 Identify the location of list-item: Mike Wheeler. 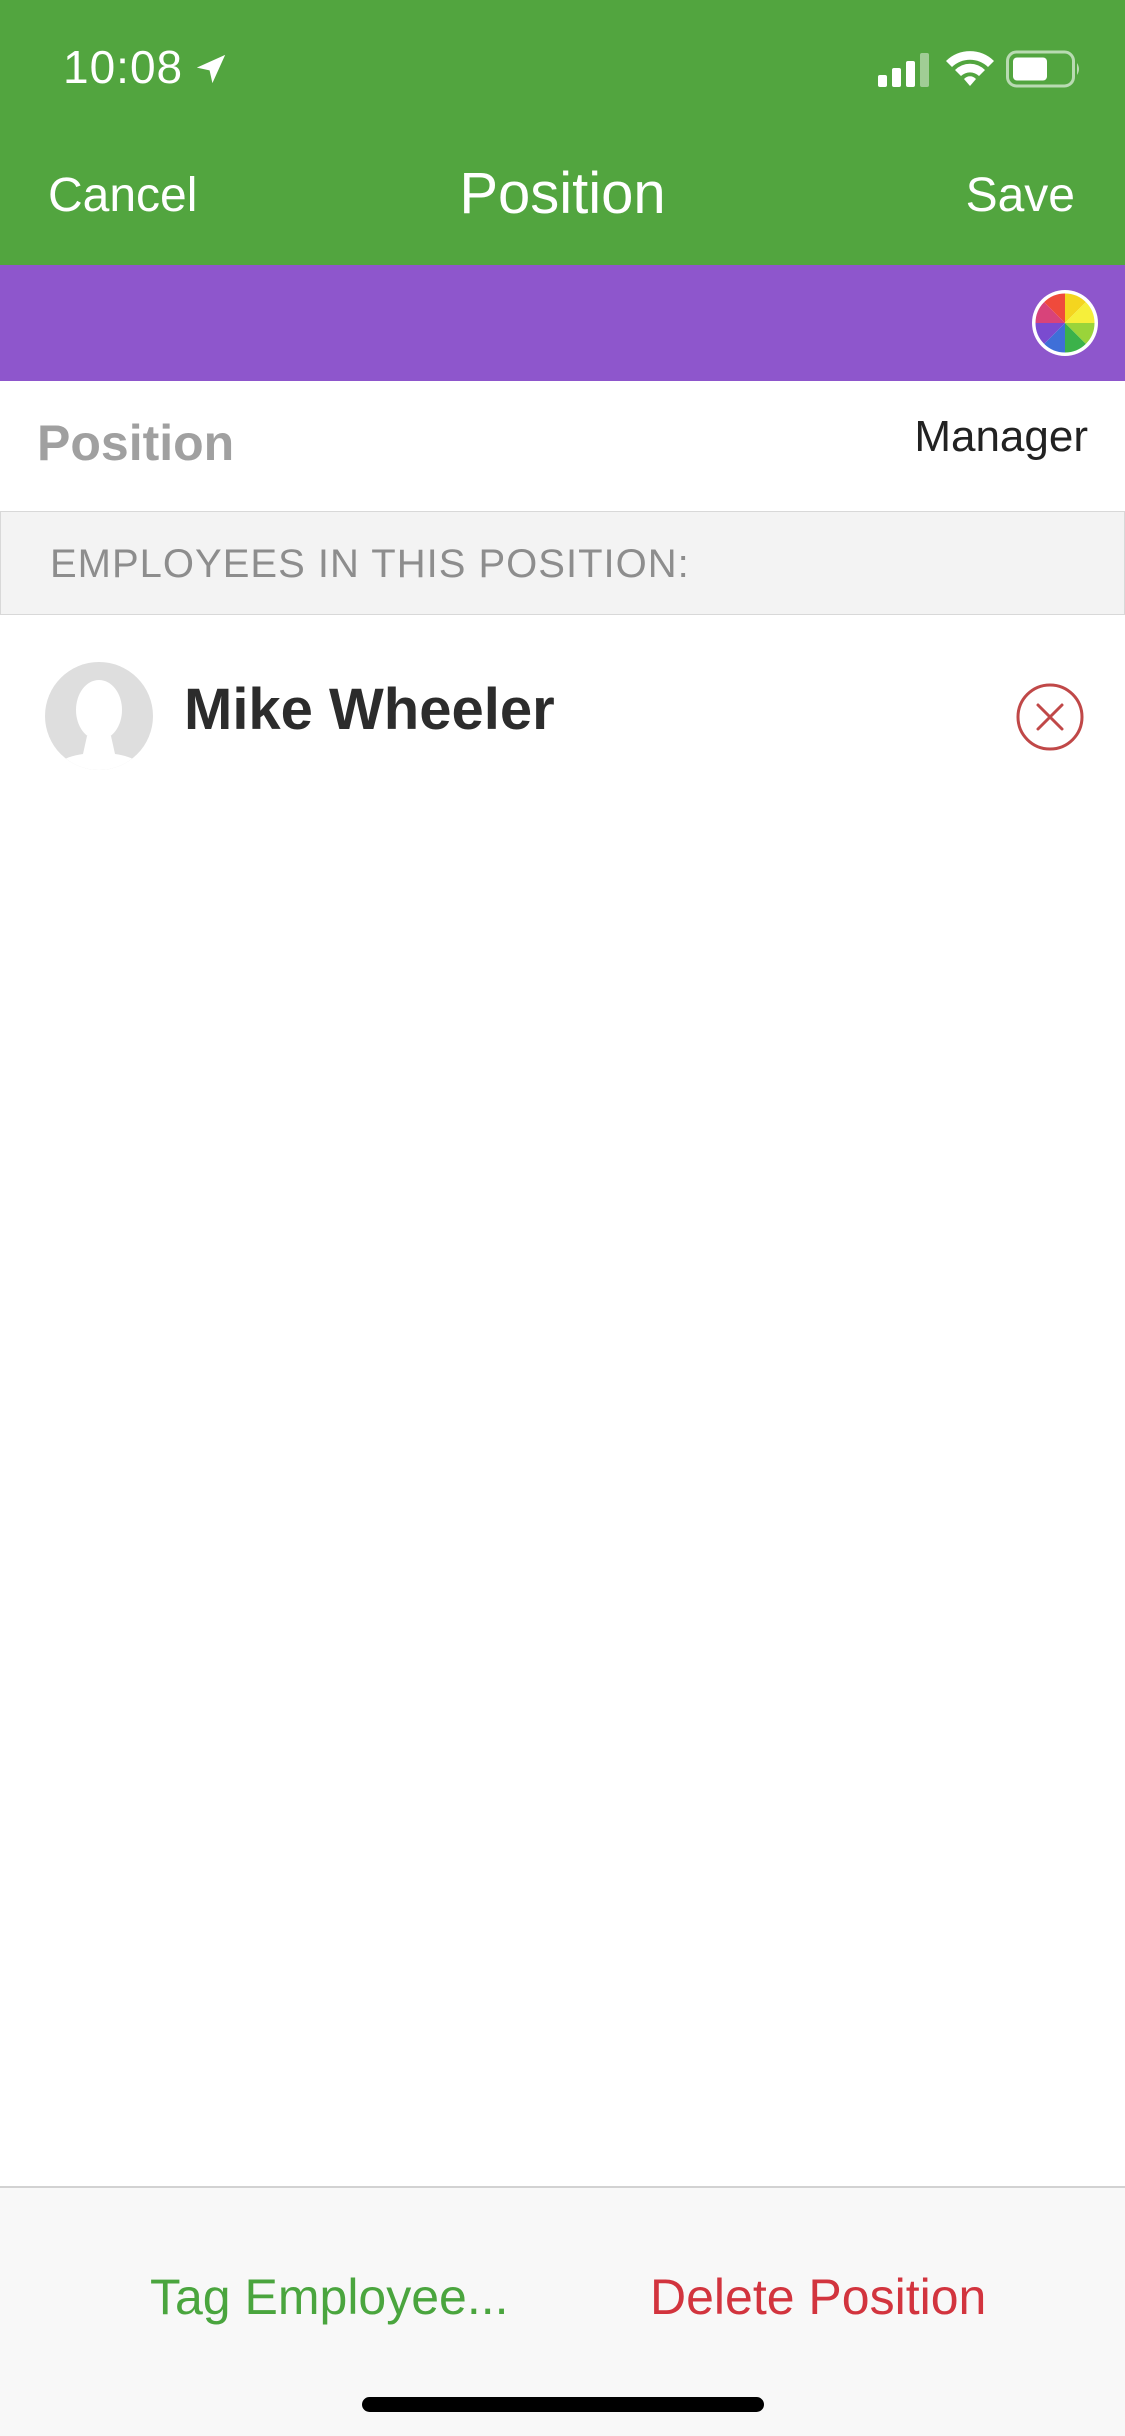
(562, 714).